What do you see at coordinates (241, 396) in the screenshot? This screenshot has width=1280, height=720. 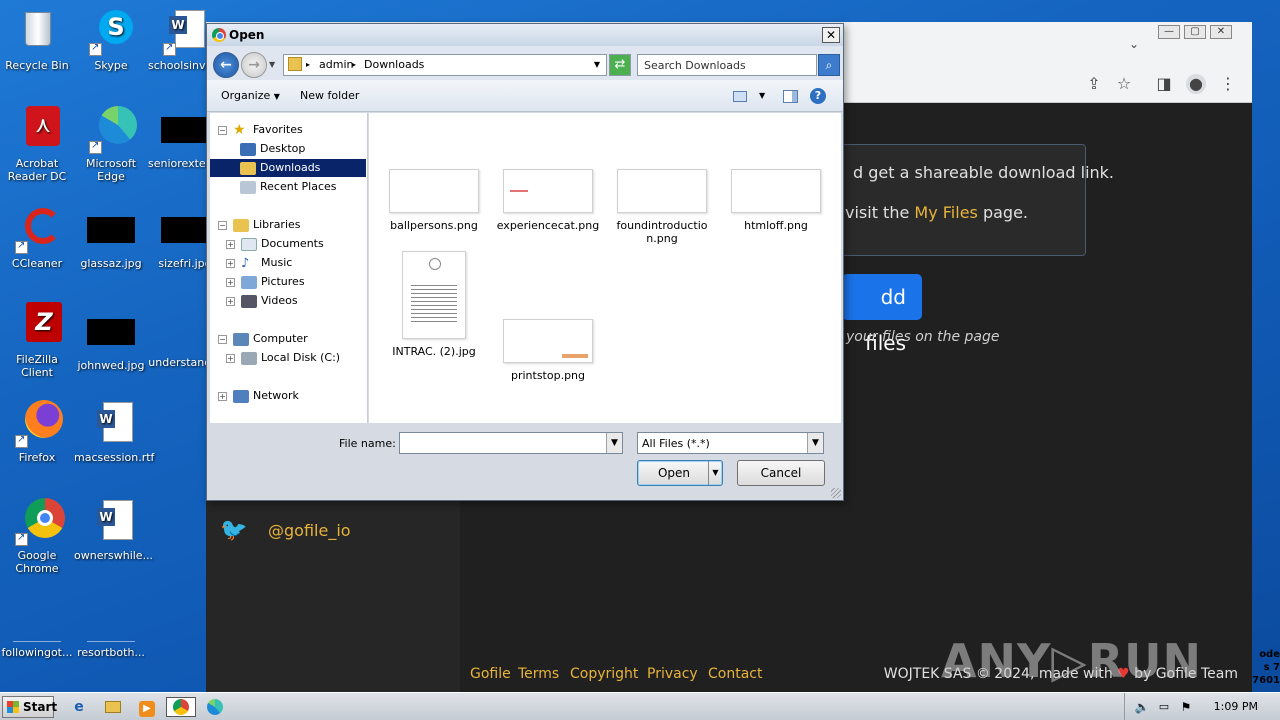 I see `network-icon` at bounding box center [241, 396].